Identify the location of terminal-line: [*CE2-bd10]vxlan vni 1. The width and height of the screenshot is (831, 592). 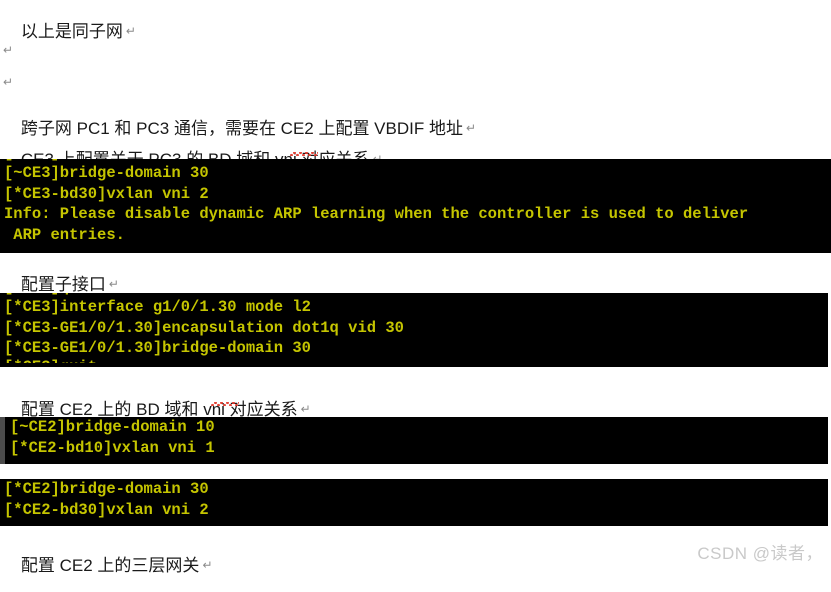
(112, 447).